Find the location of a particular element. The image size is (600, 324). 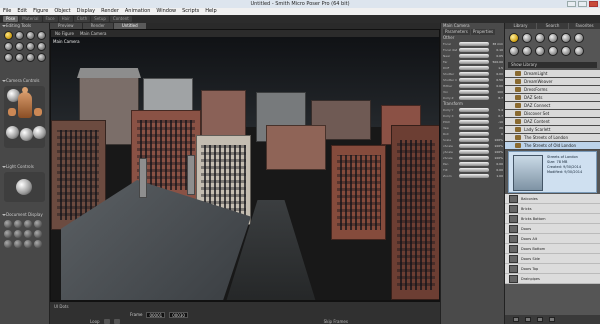

parameter-dial-value: 26 is located at coordinates (497, 128).